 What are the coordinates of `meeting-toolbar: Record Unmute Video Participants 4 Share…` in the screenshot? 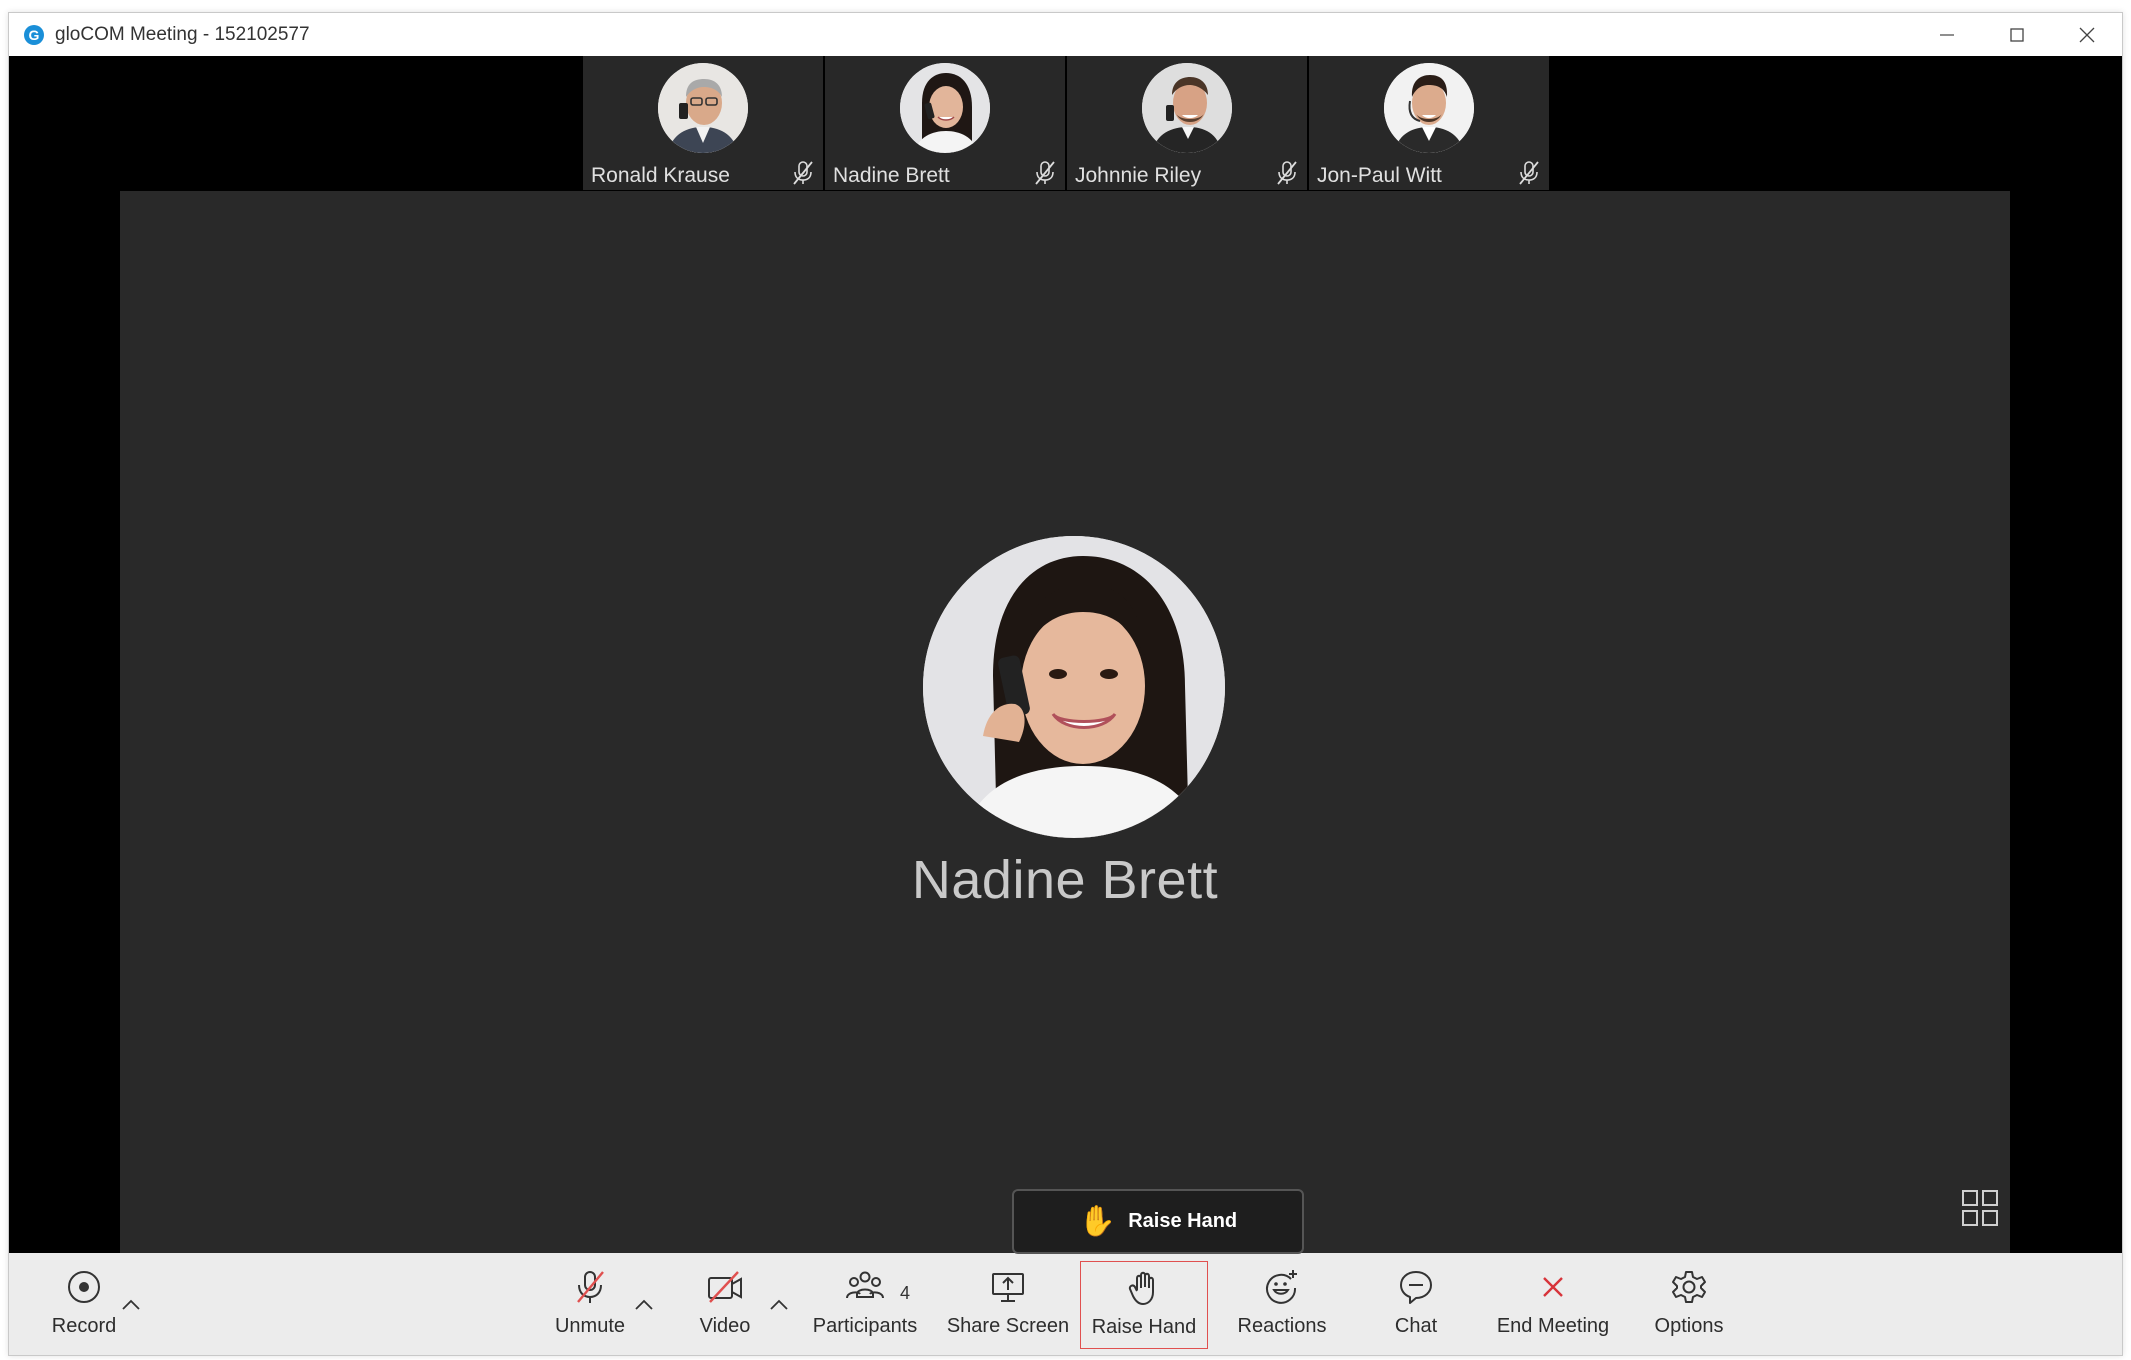 It's located at (1065, 1304).